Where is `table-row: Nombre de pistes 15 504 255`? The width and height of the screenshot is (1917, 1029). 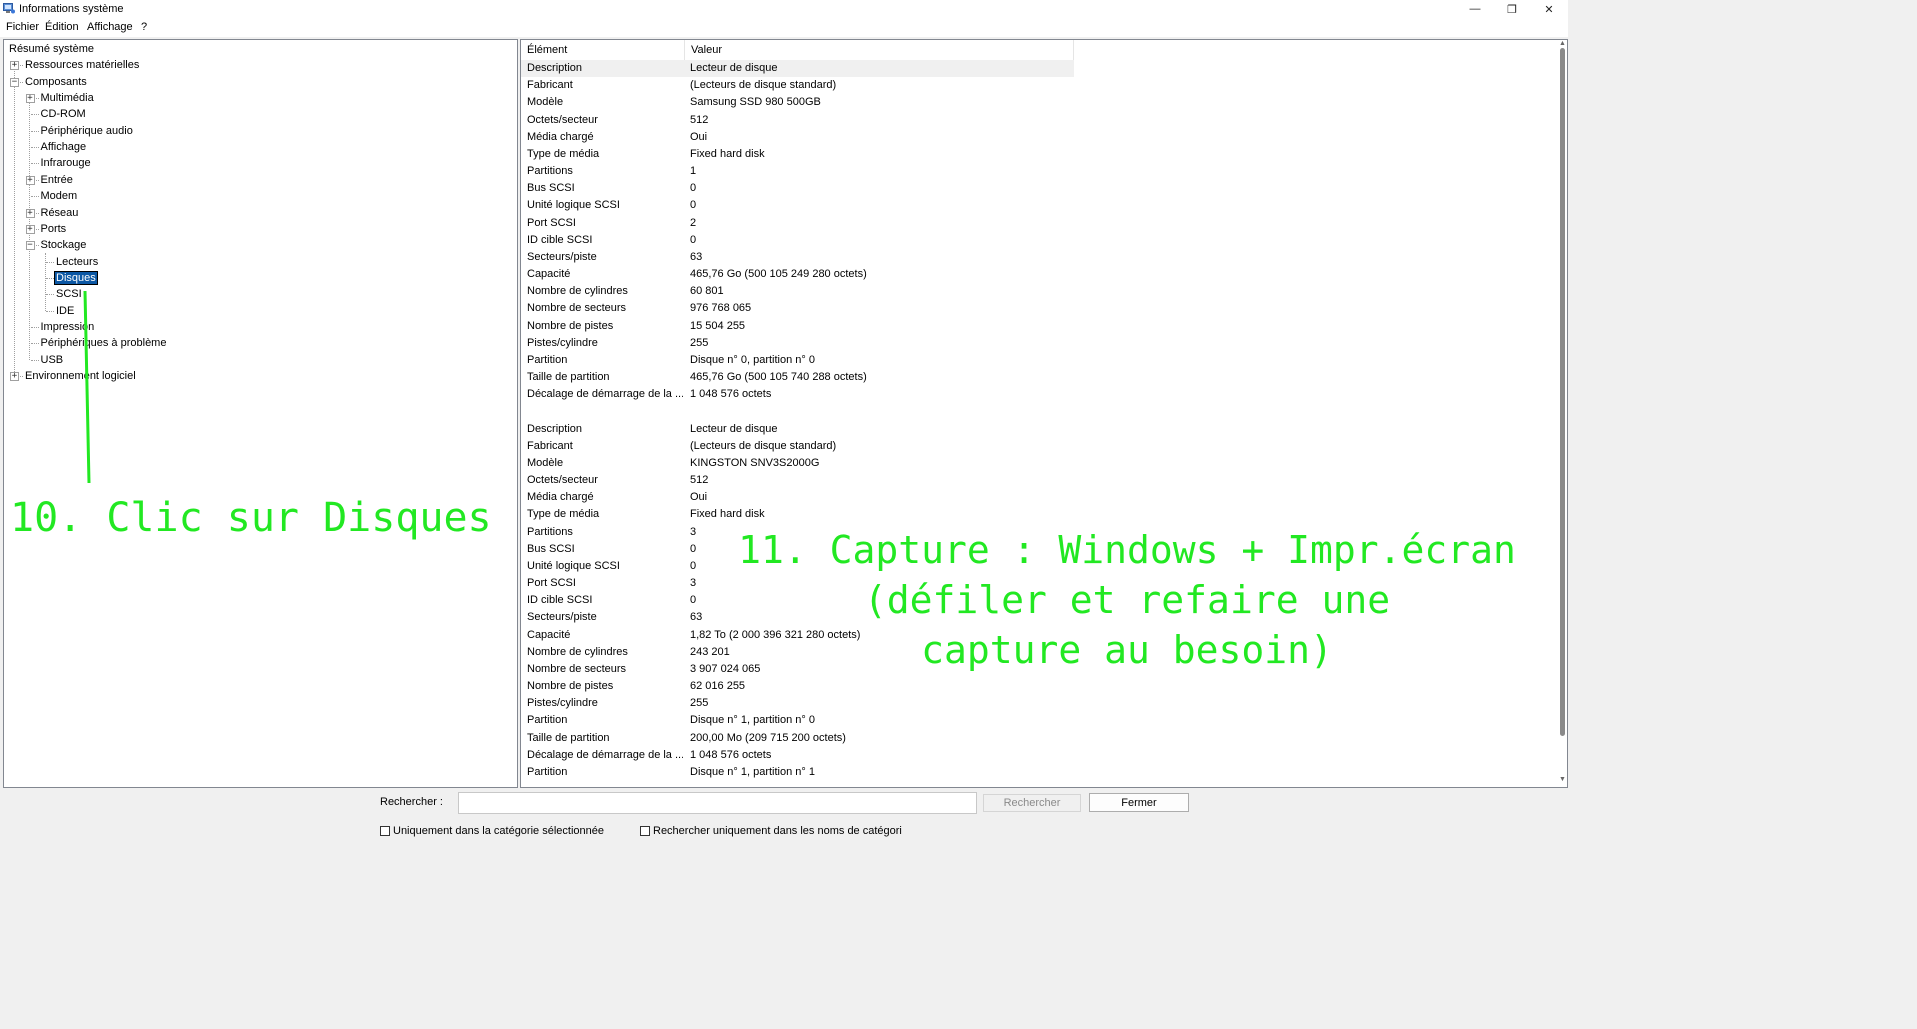
table-row: Nombre de pistes 15 504 255 is located at coordinates (797, 326).